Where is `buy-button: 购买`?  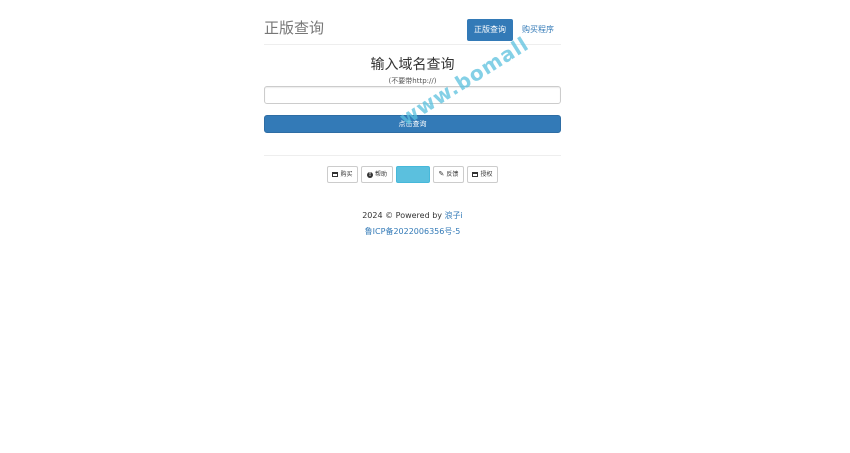
buy-button: 购买 is located at coordinates (342, 174).